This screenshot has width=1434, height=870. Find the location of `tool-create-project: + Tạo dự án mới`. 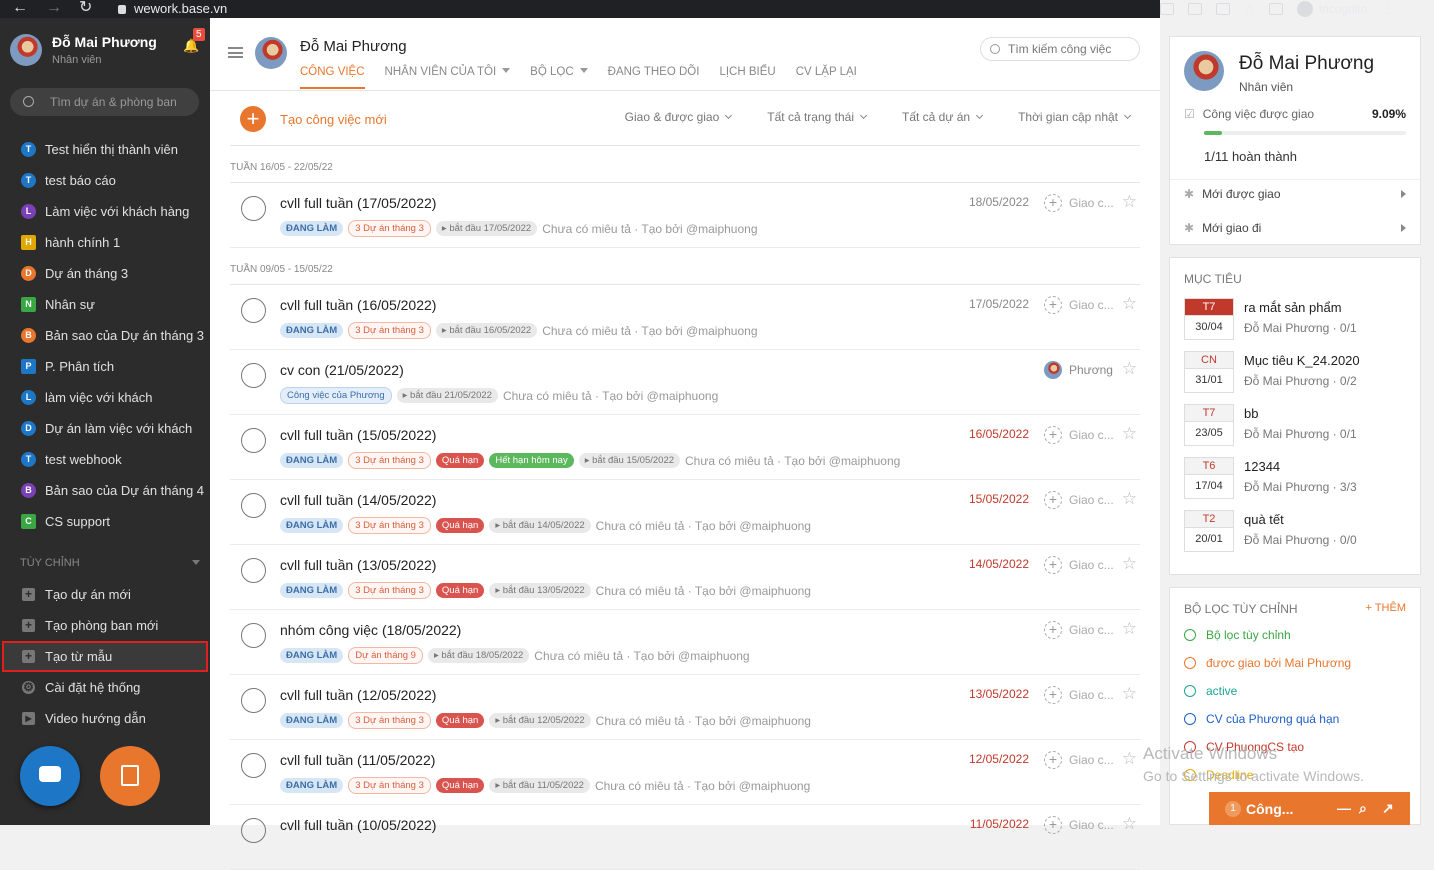

tool-create-project: + Tạo dự án mới is located at coordinates (105, 594).